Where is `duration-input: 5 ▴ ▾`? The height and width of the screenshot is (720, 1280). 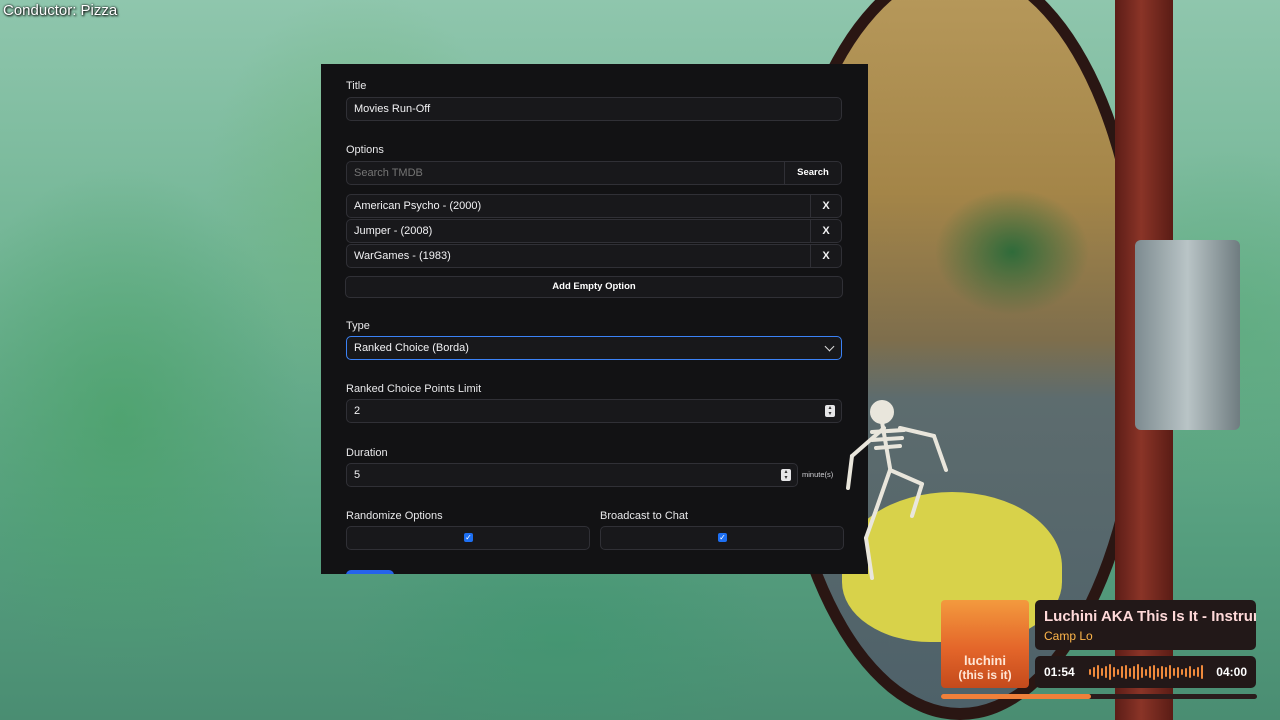
duration-input: 5 ▴ ▾ is located at coordinates (572, 475).